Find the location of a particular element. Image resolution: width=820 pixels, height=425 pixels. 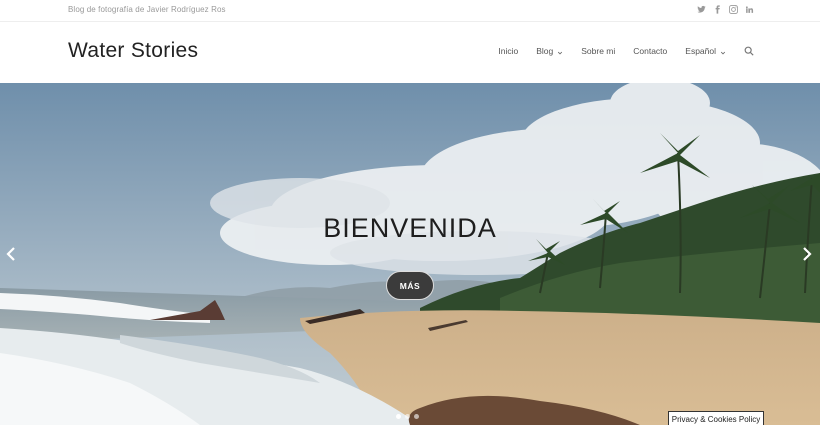

slider-pagination is located at coordinates (407, 416).